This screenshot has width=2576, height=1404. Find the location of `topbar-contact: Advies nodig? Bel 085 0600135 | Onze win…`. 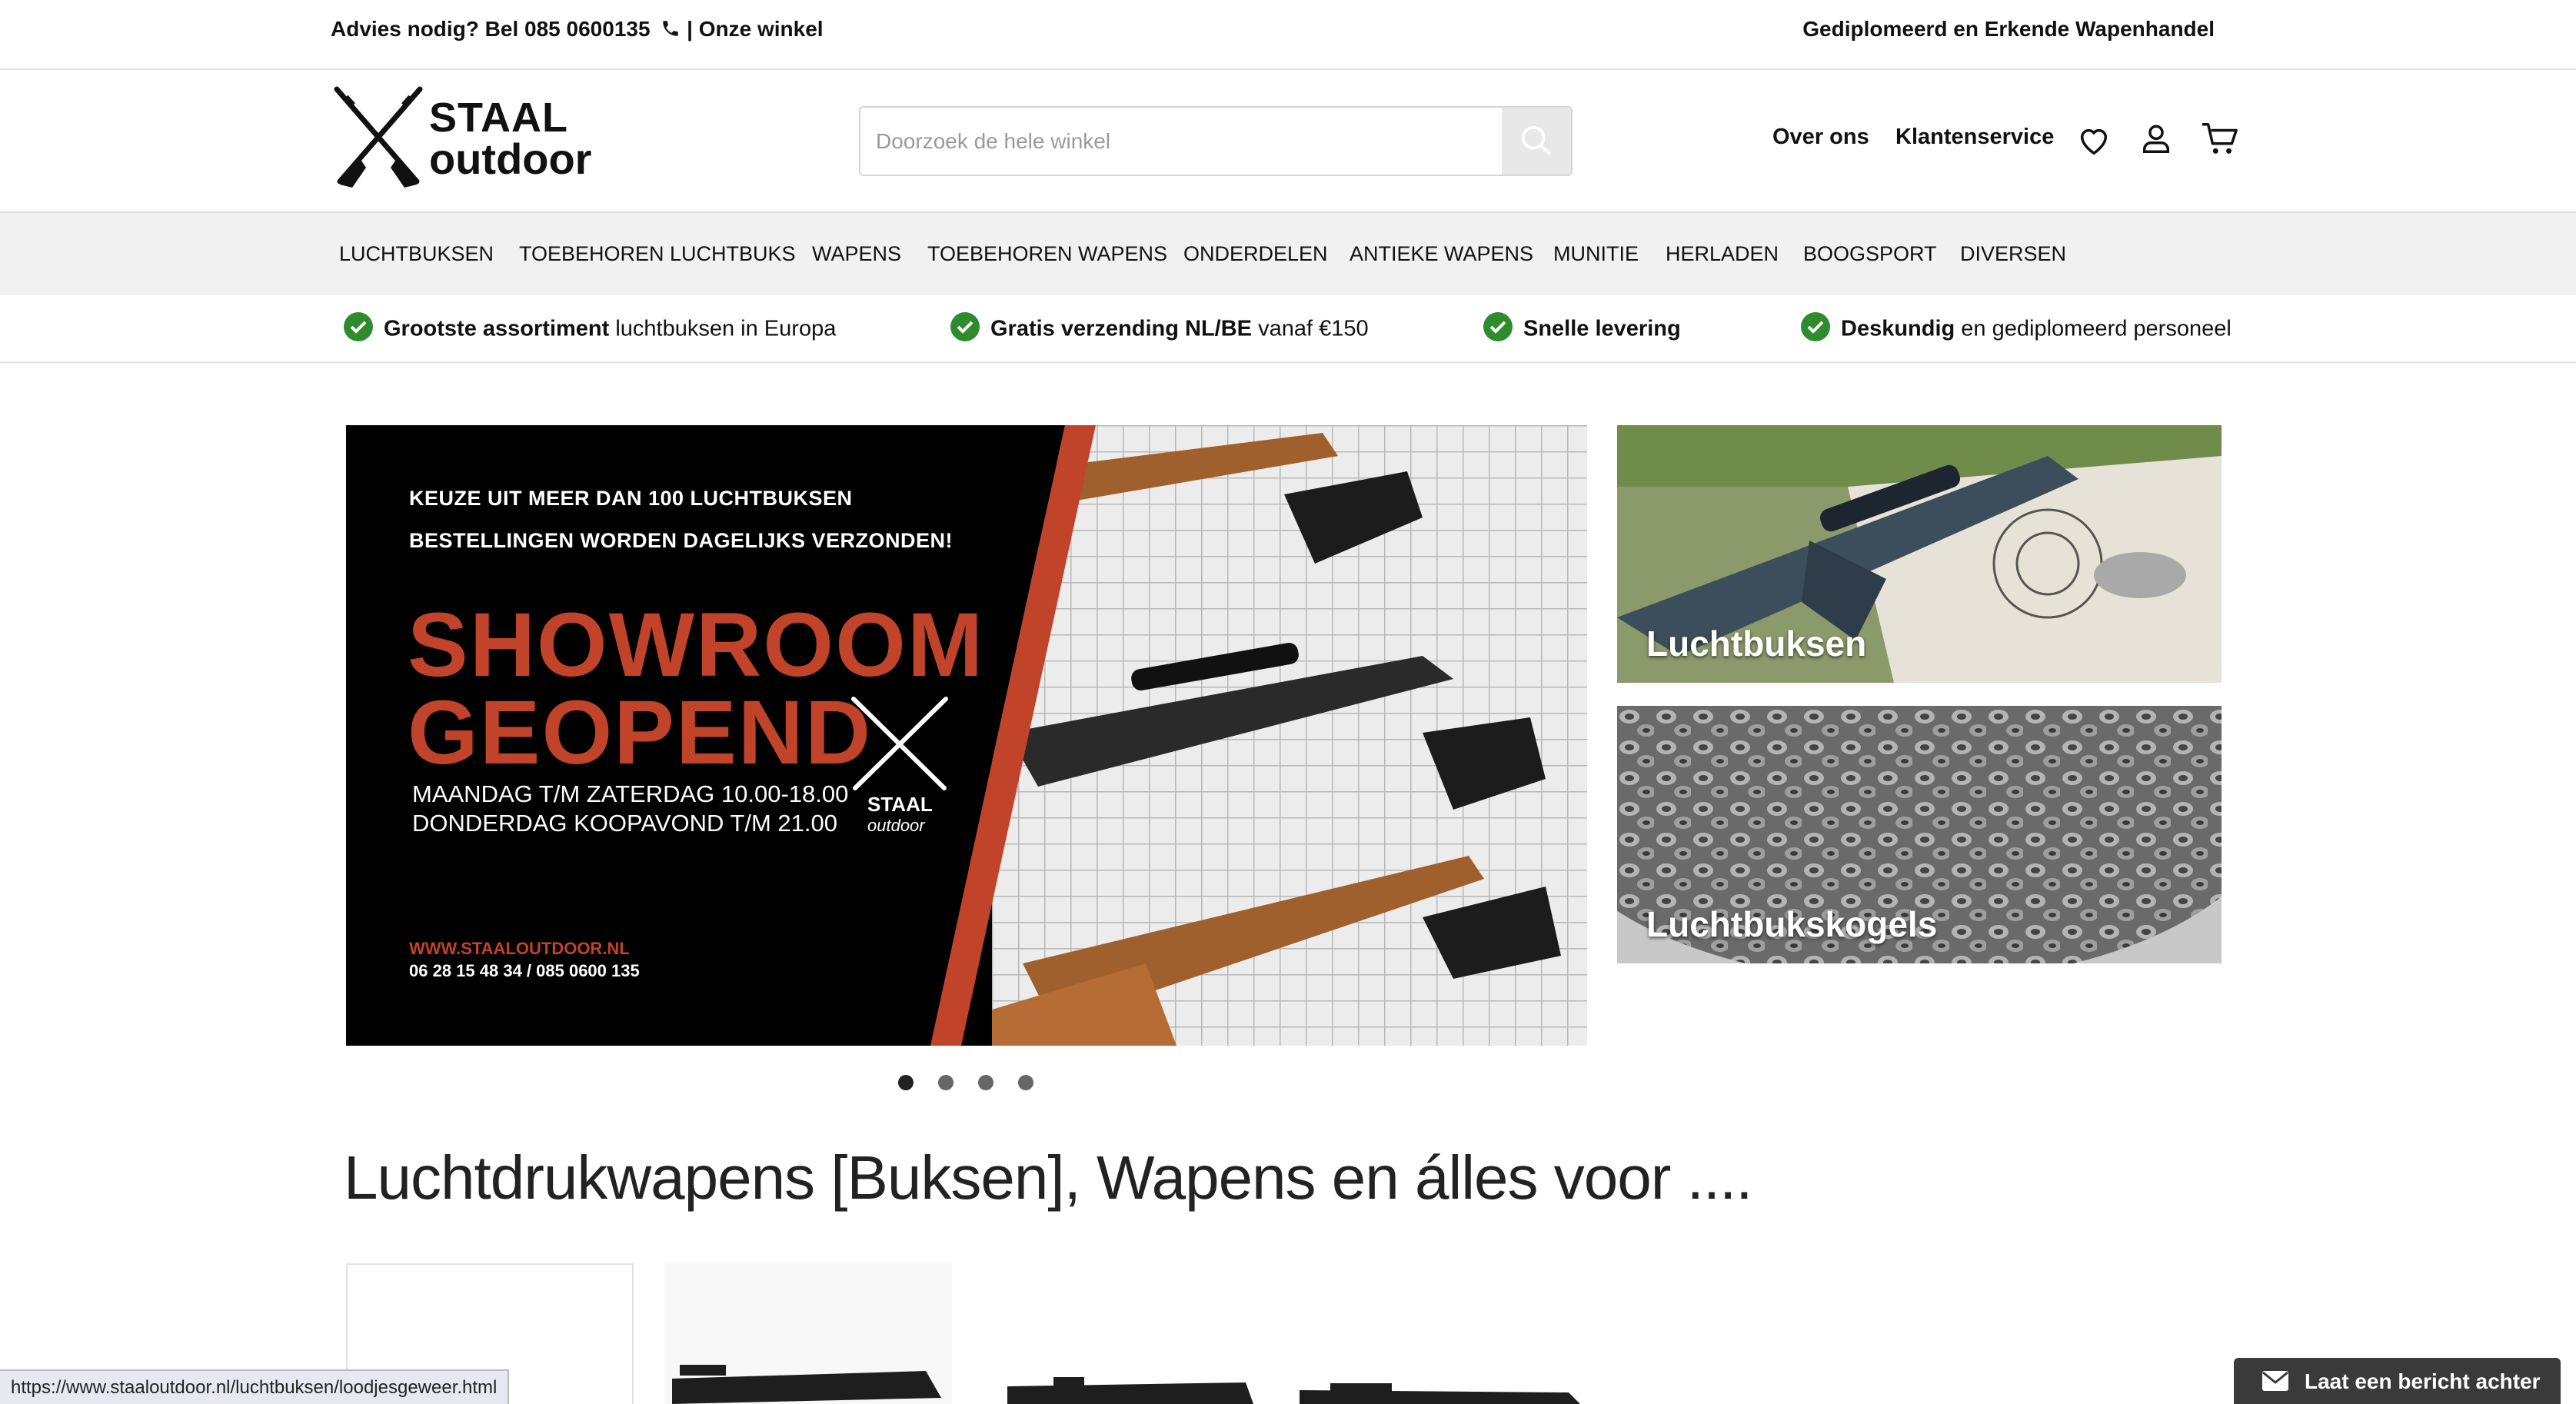

topbar-contact: Advies nodig? Bel 085 0600135 | Onze win… is located at coordinates (577, 29).